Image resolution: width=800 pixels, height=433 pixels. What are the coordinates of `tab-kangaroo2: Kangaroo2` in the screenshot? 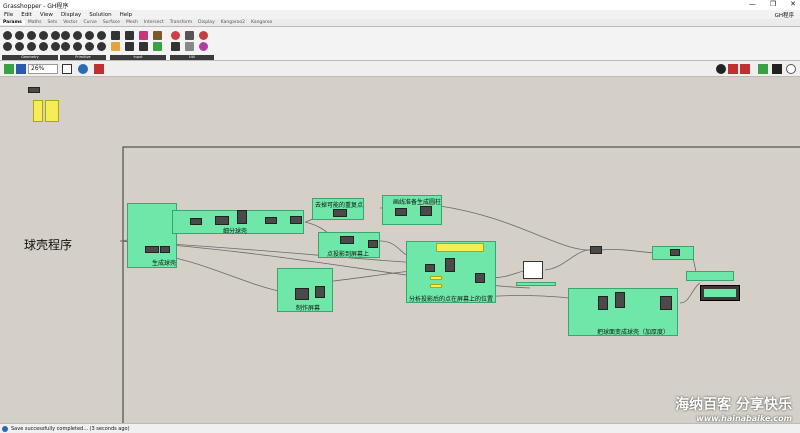 It's located at (233, 22).